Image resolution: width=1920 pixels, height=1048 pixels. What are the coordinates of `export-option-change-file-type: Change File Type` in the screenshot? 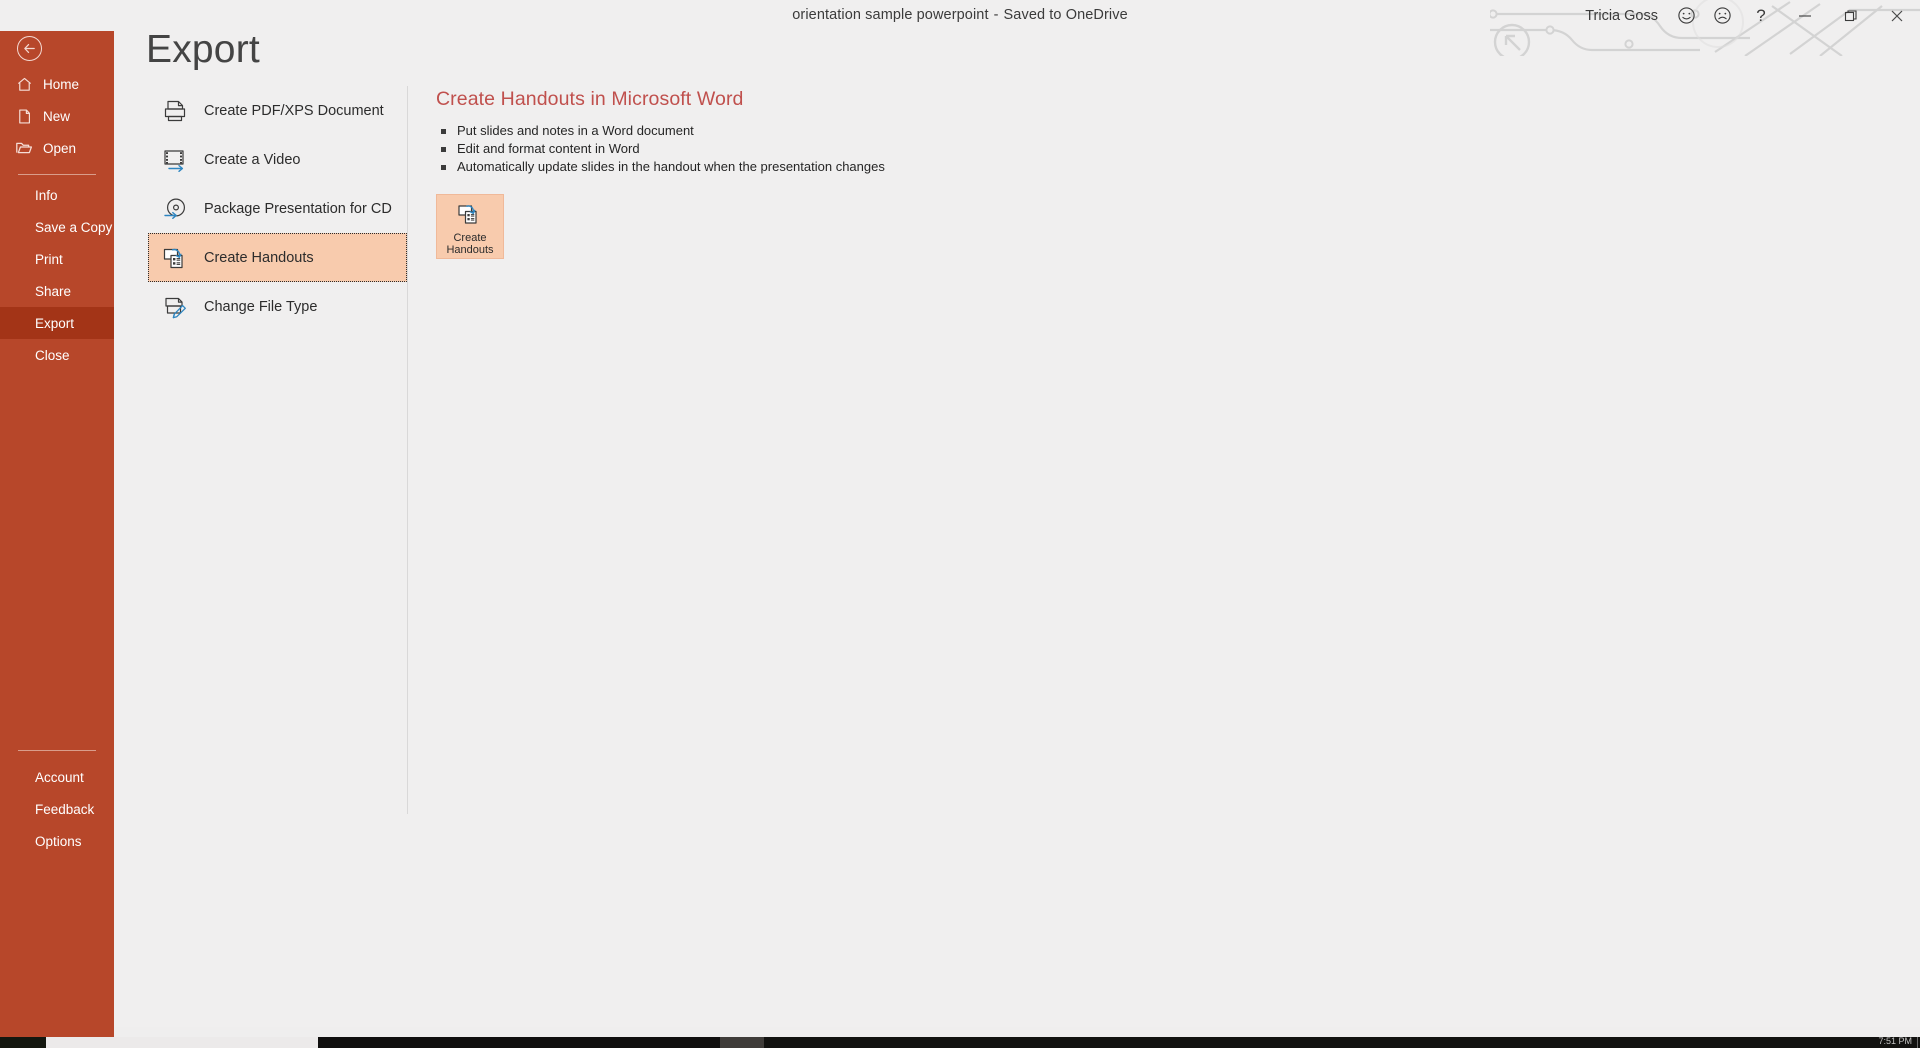 It's located at (277, 306).